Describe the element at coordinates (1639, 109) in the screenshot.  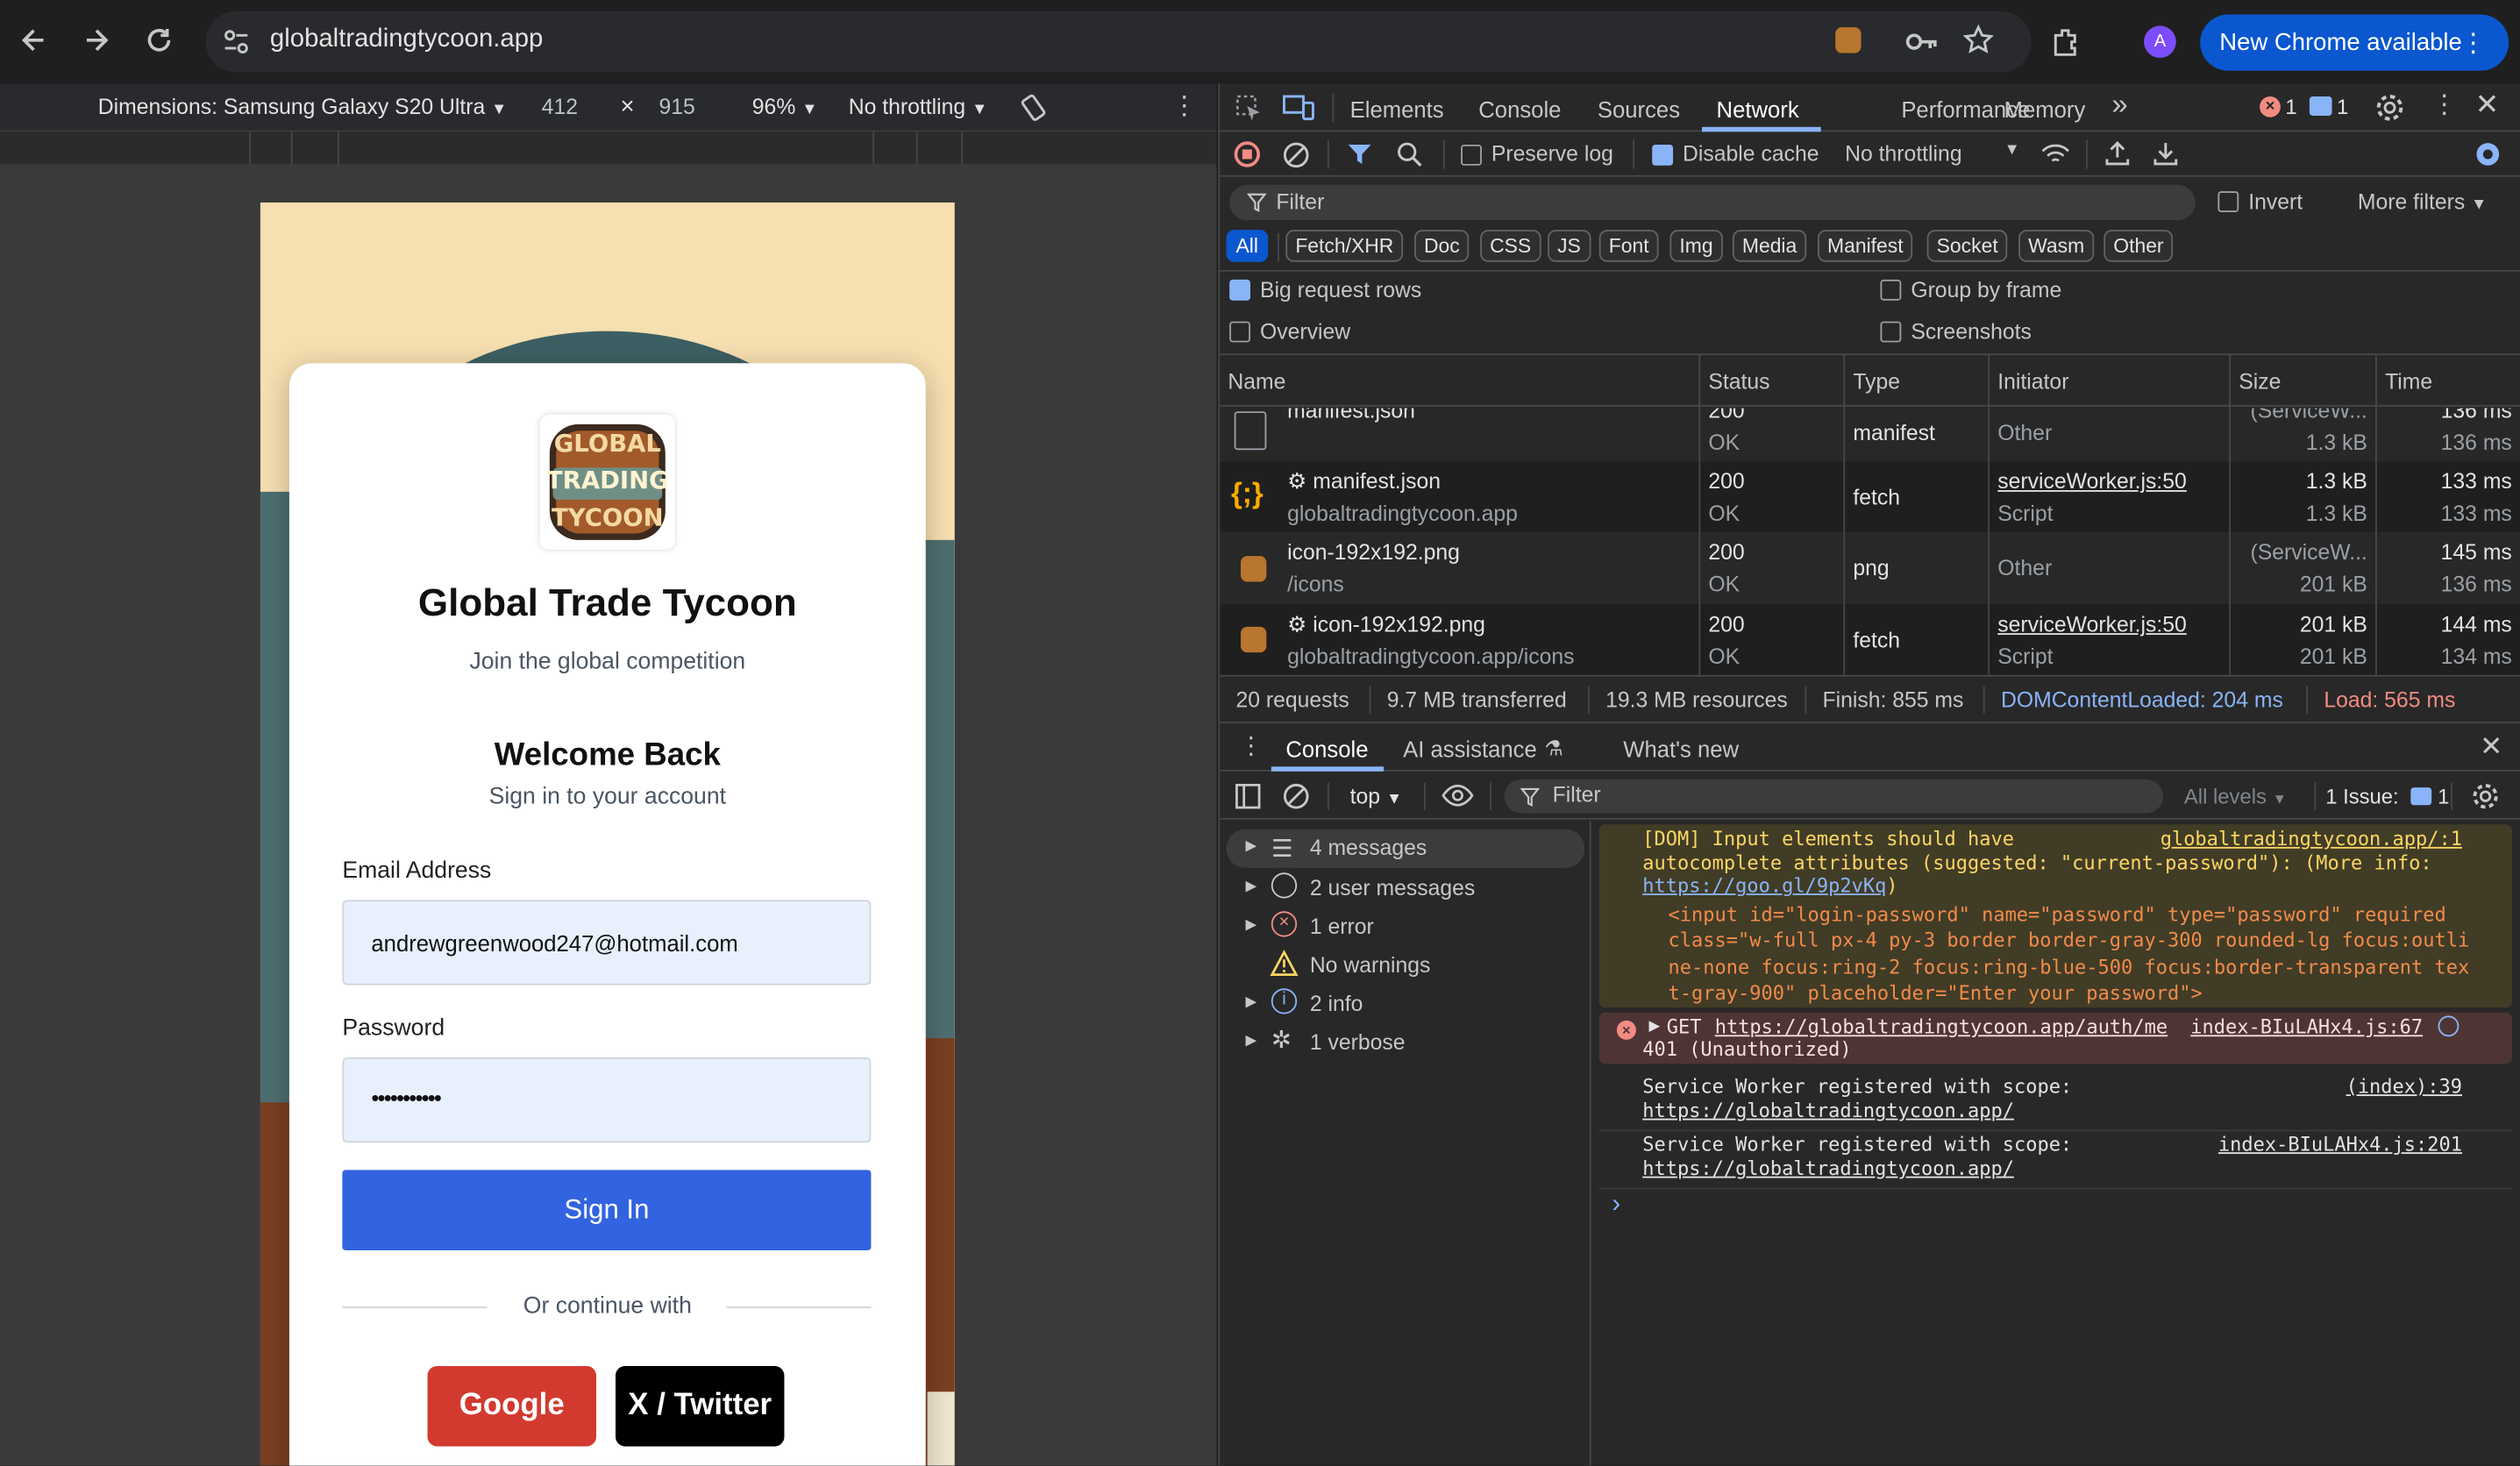
I see `tab-sources: Sources` at that location.